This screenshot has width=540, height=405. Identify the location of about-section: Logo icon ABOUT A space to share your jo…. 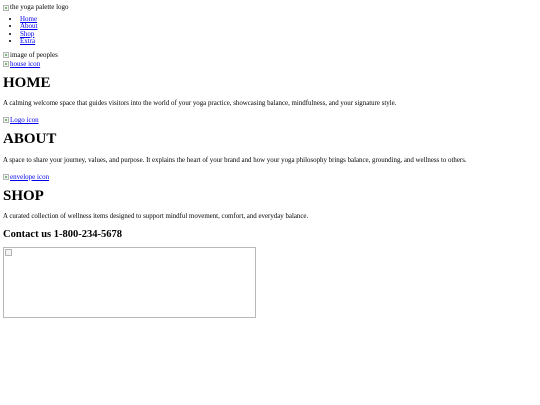
(270, 140).